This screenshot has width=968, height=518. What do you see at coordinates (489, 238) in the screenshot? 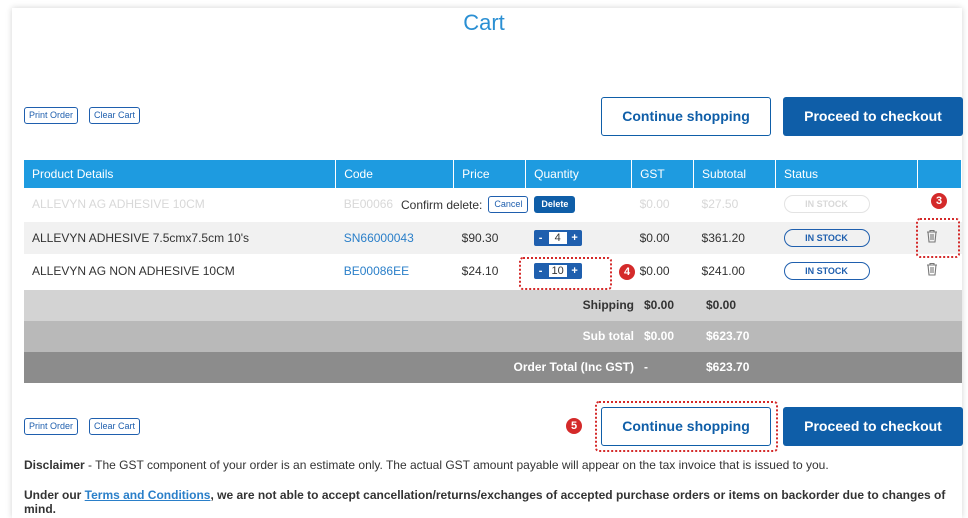
I see `price-value: $90.30` at bounding box center [489, 238].